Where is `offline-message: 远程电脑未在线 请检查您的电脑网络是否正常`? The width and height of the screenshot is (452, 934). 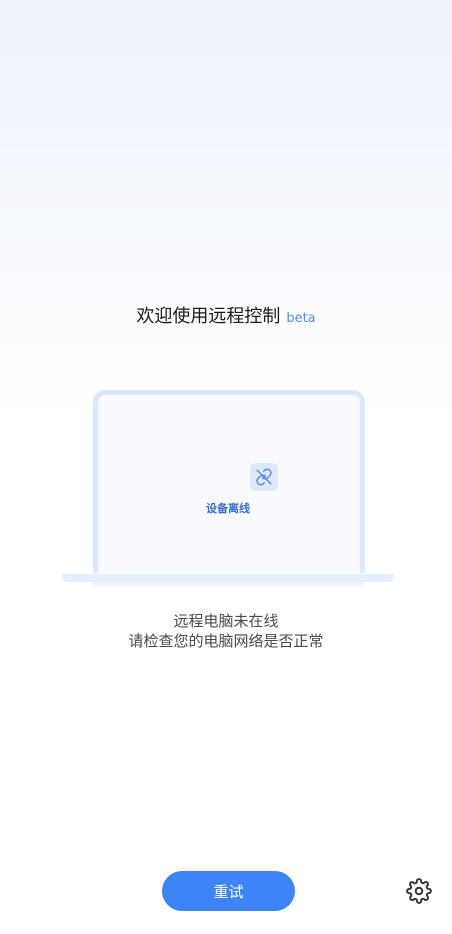
offline-message: 远程电脑未在线 请检查您的电脑网络是否正常 is located at coordinates (226, 631).